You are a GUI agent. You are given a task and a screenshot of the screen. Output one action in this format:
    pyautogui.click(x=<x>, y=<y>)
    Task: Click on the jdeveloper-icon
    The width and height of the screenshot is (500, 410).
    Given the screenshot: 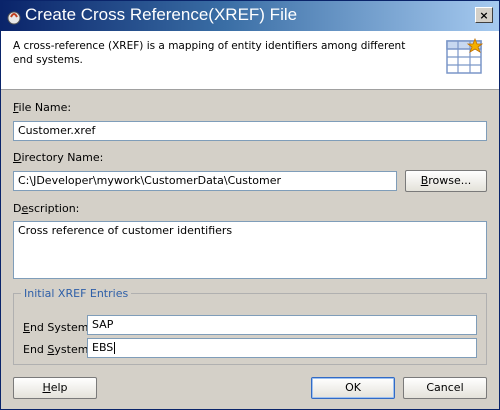 What is the action you would take?
    pyautogui.click(x=14, y=18)
    